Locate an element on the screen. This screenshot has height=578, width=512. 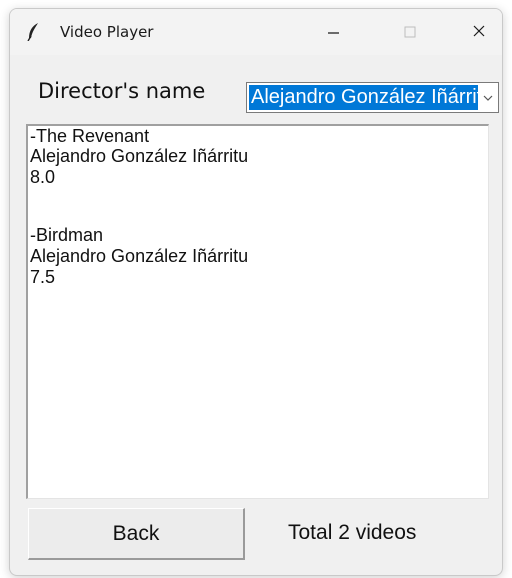
result-line: 8.0 is located at coordinates (43, 177).